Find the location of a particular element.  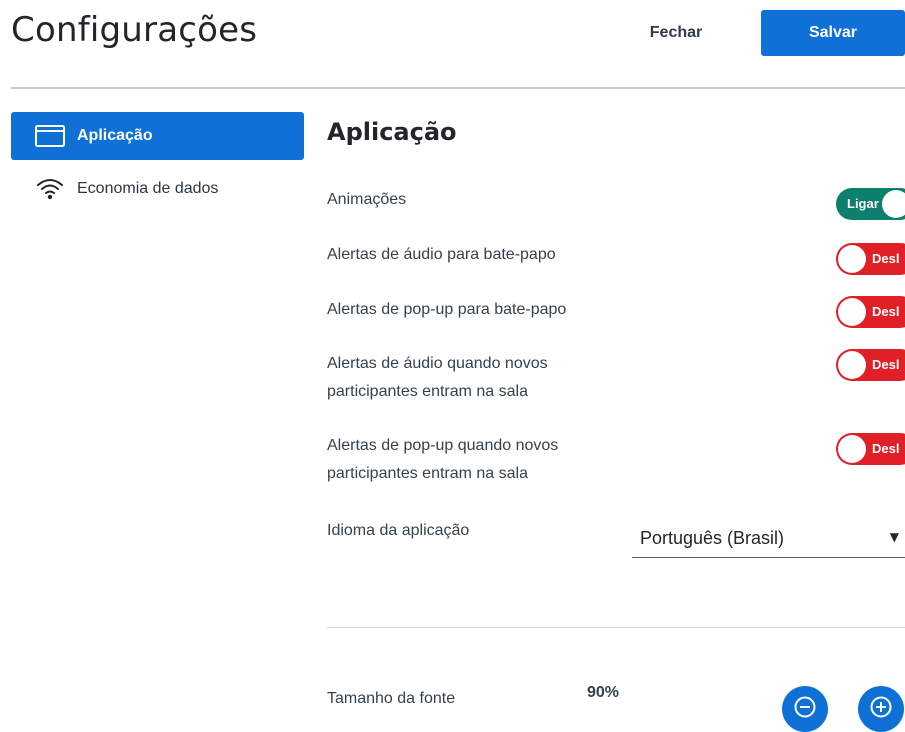

sidebar-item-label: Aplicação is located at coordinates (115, 135).